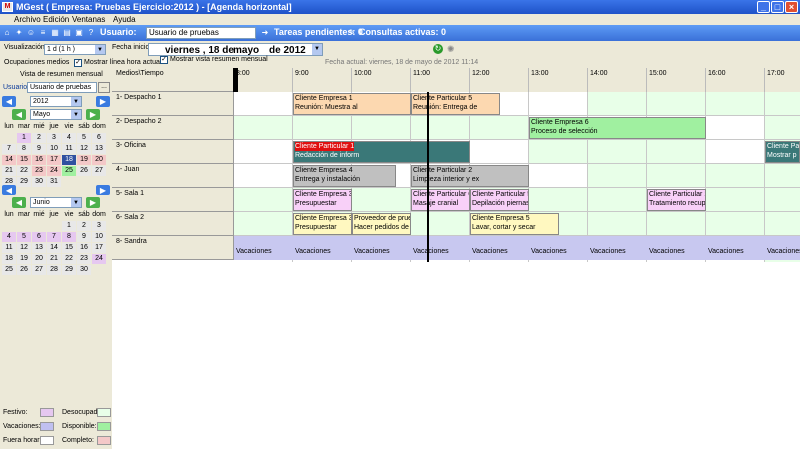 Image resolution: width=800 pixels, height=449 pixels. I want to click on calendar-day: 19, so click(24, 259).